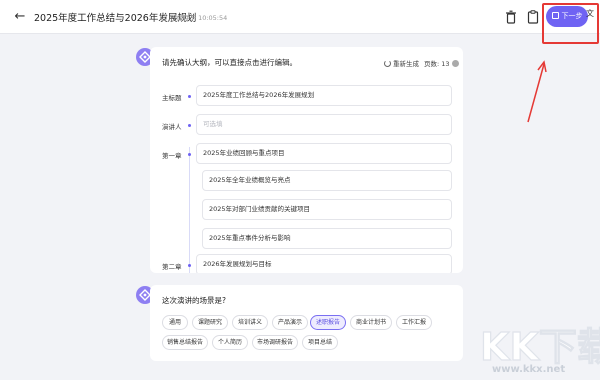 The height and width of the screenshot is (380, 600). What do you see at coordinates (540, 347) in the screenshot?
I see `watermark-text: KK下载` at bounding box center [540, 347].